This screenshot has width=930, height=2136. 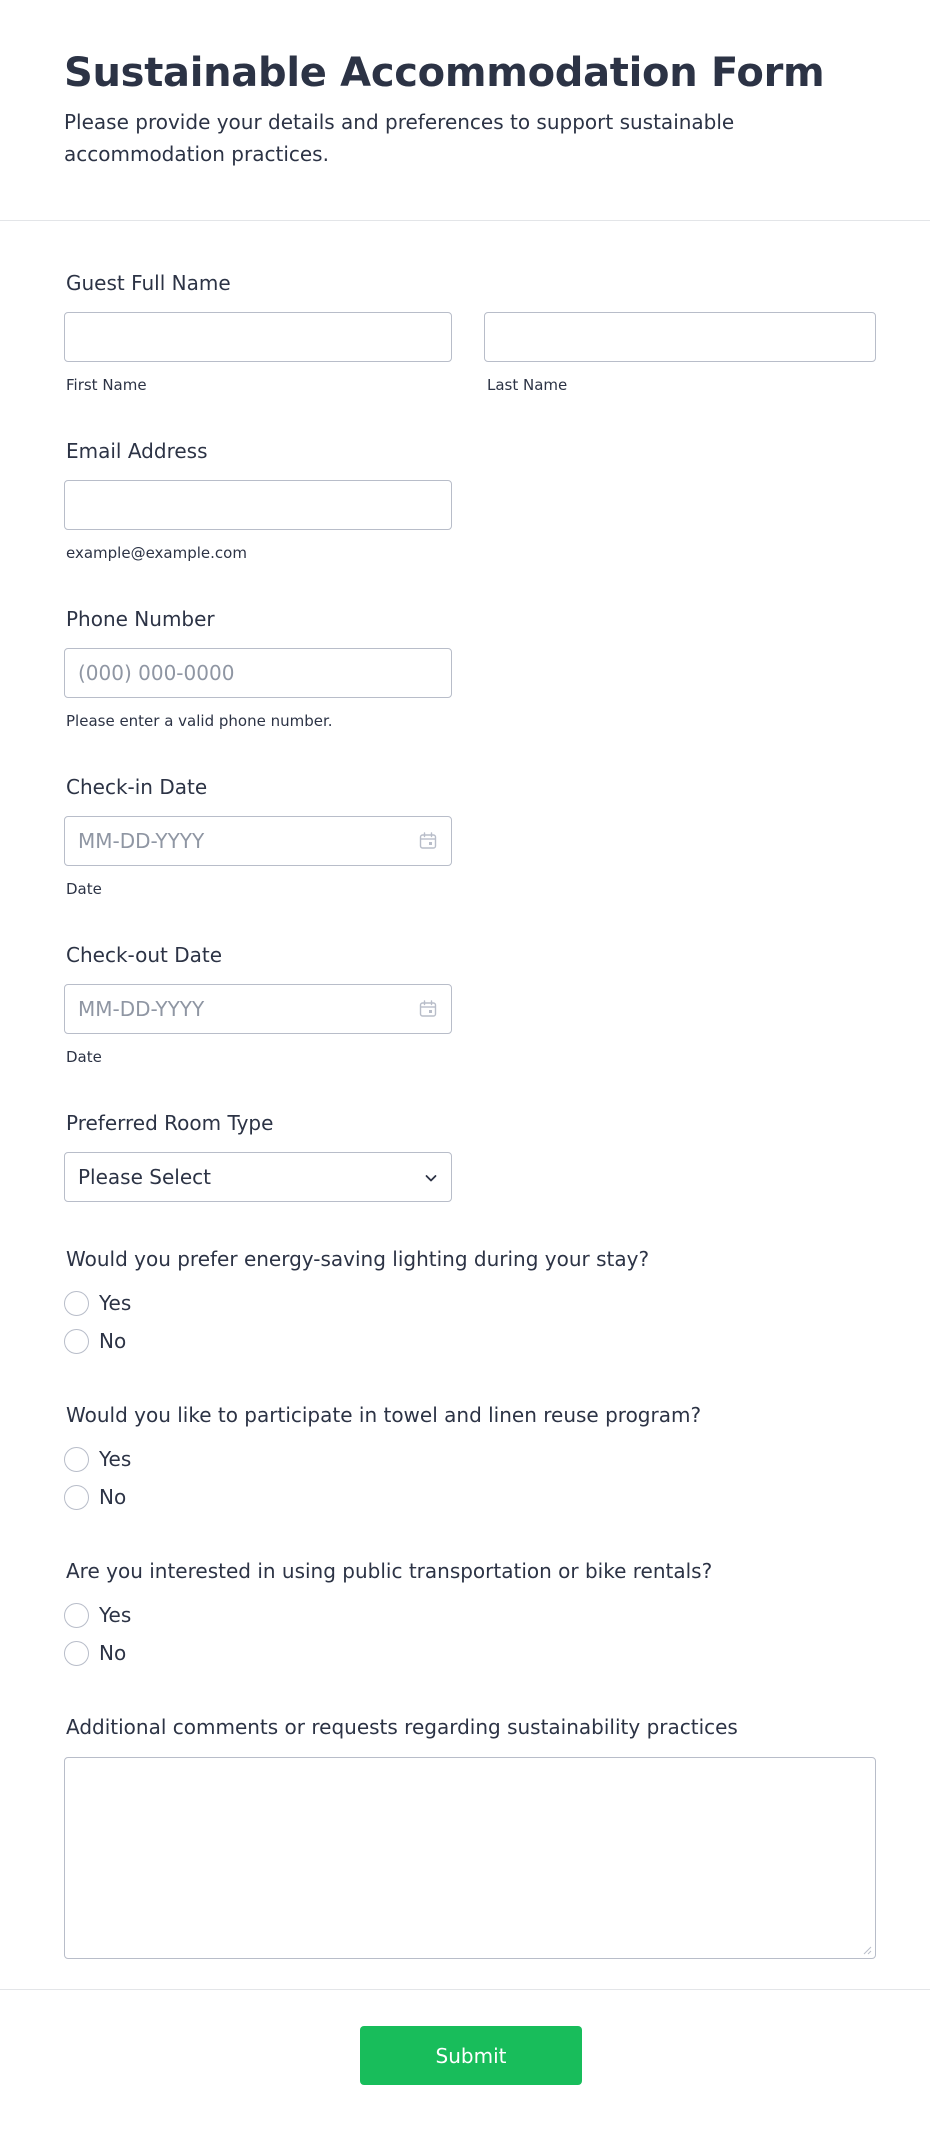 What do you see at coordinates (144, 955) in the screenshot?
I see `checkout-label: Check-out Date` at bounding box center [144, 955].